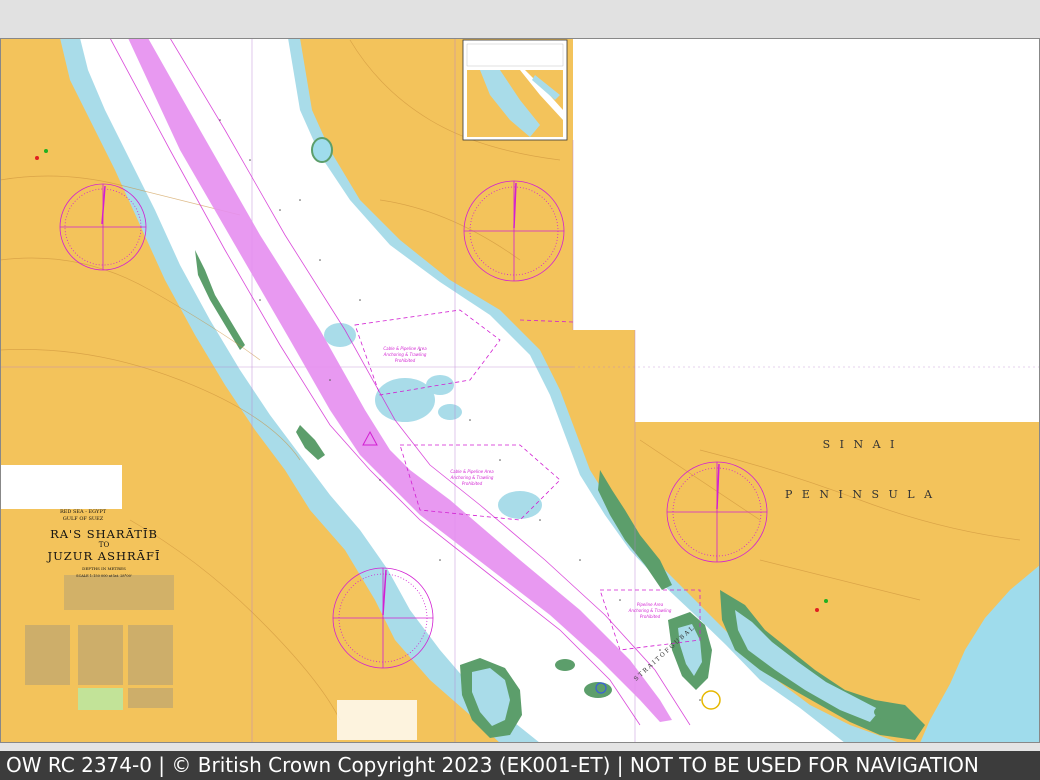 This screenshot has height=780, width=1040. What do you see at coordinates (650, 604) in the screenshot?
I see `annotation-line: Pipeline Area` at bounding box center [650, 604].